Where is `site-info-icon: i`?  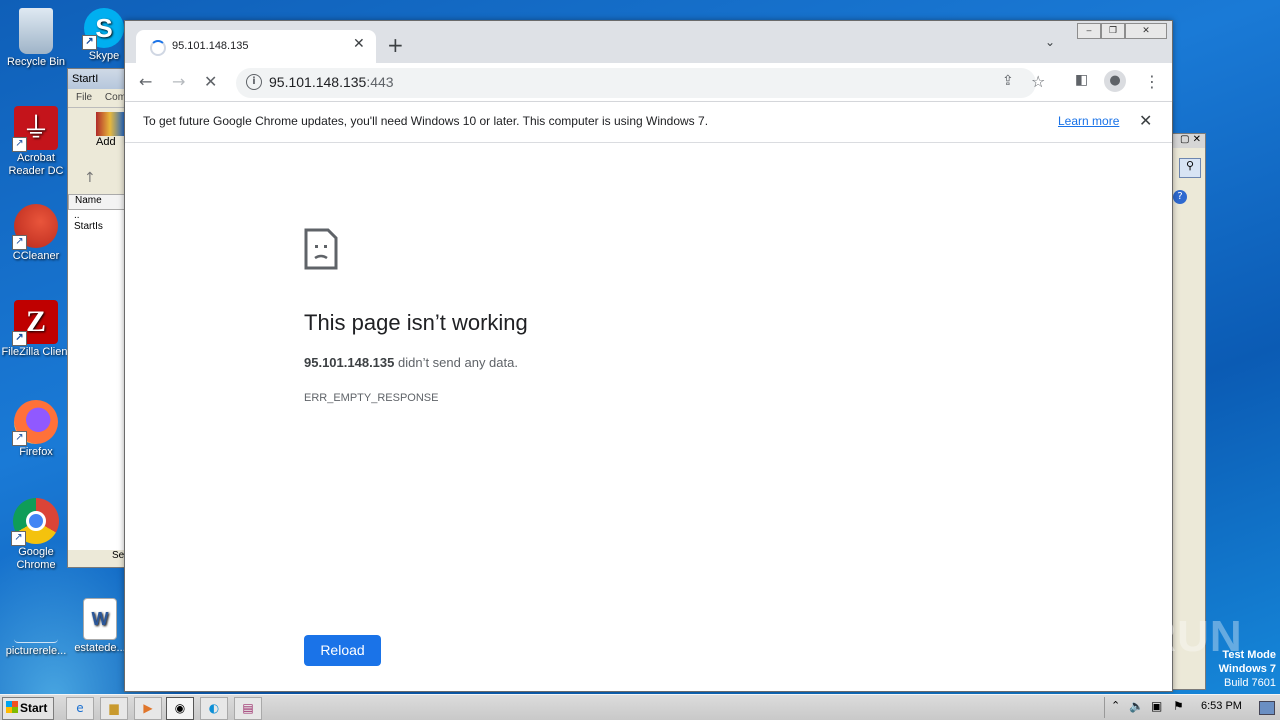 site-info-icon: i is located at coordinates (254, 82).